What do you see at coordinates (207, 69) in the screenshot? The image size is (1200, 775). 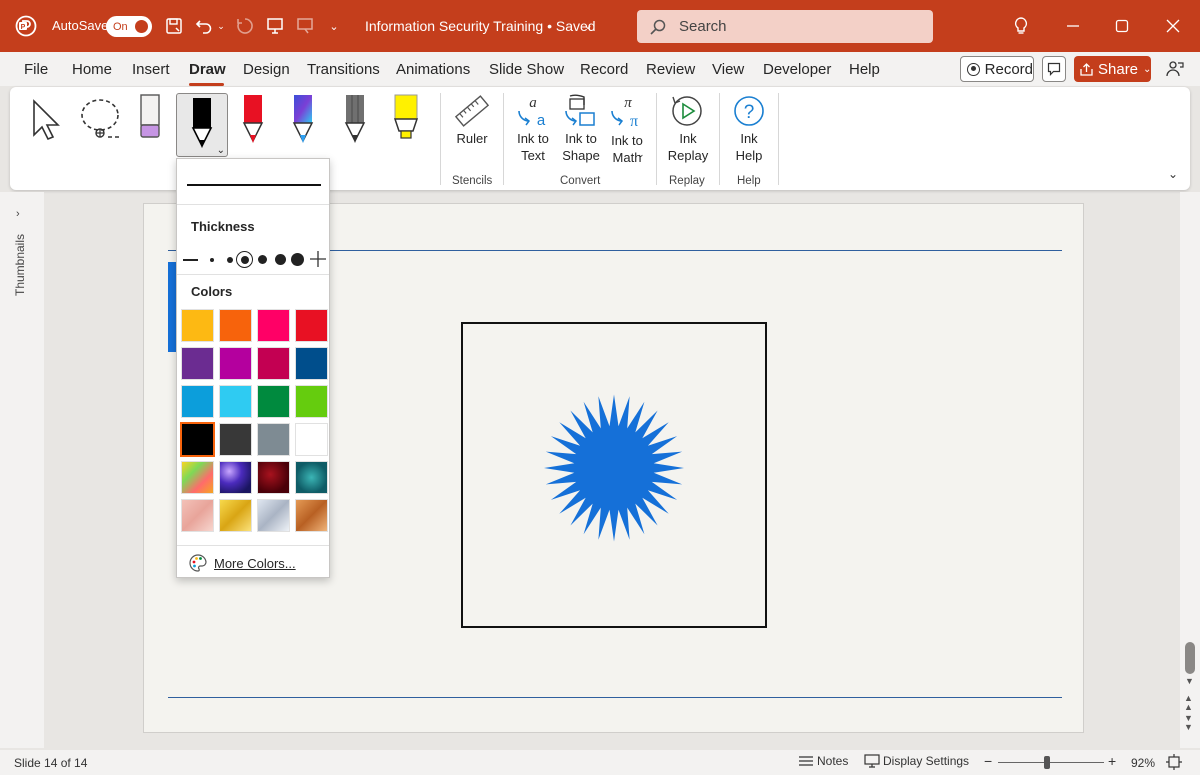 I see `tab-draw: Draw` at bounding box center [207, 69].